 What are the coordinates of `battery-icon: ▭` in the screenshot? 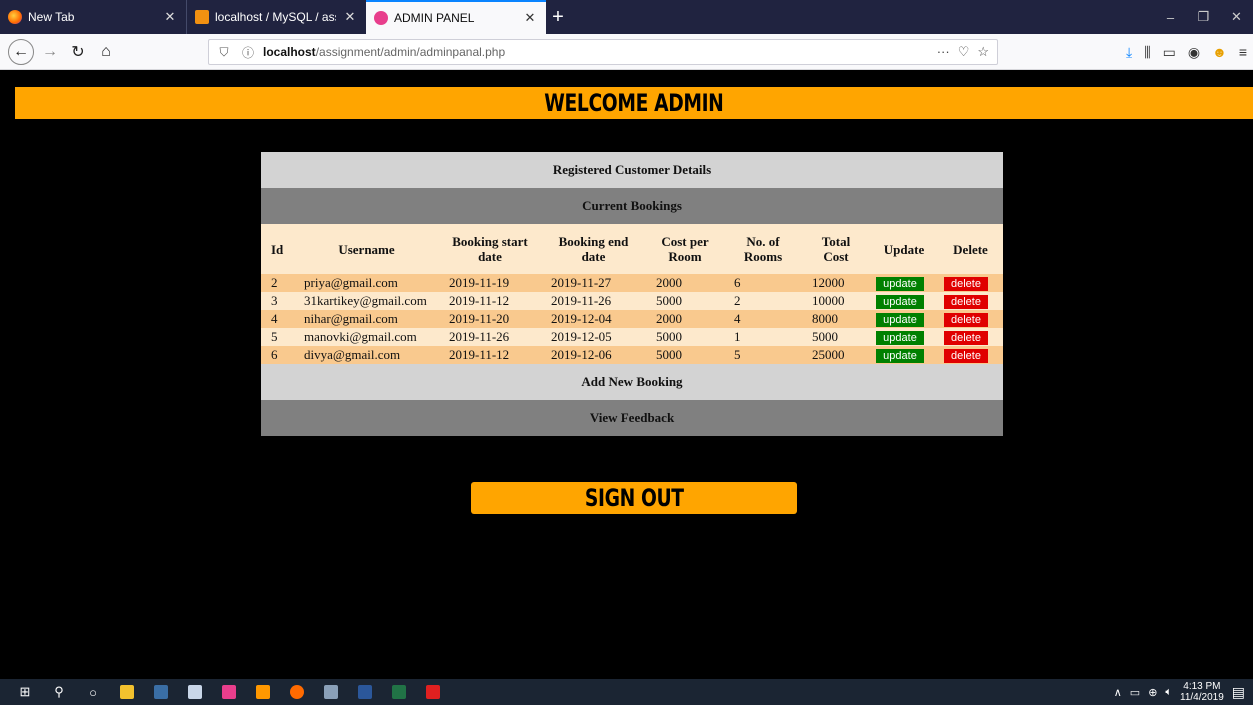 It's located at (1135, 692).